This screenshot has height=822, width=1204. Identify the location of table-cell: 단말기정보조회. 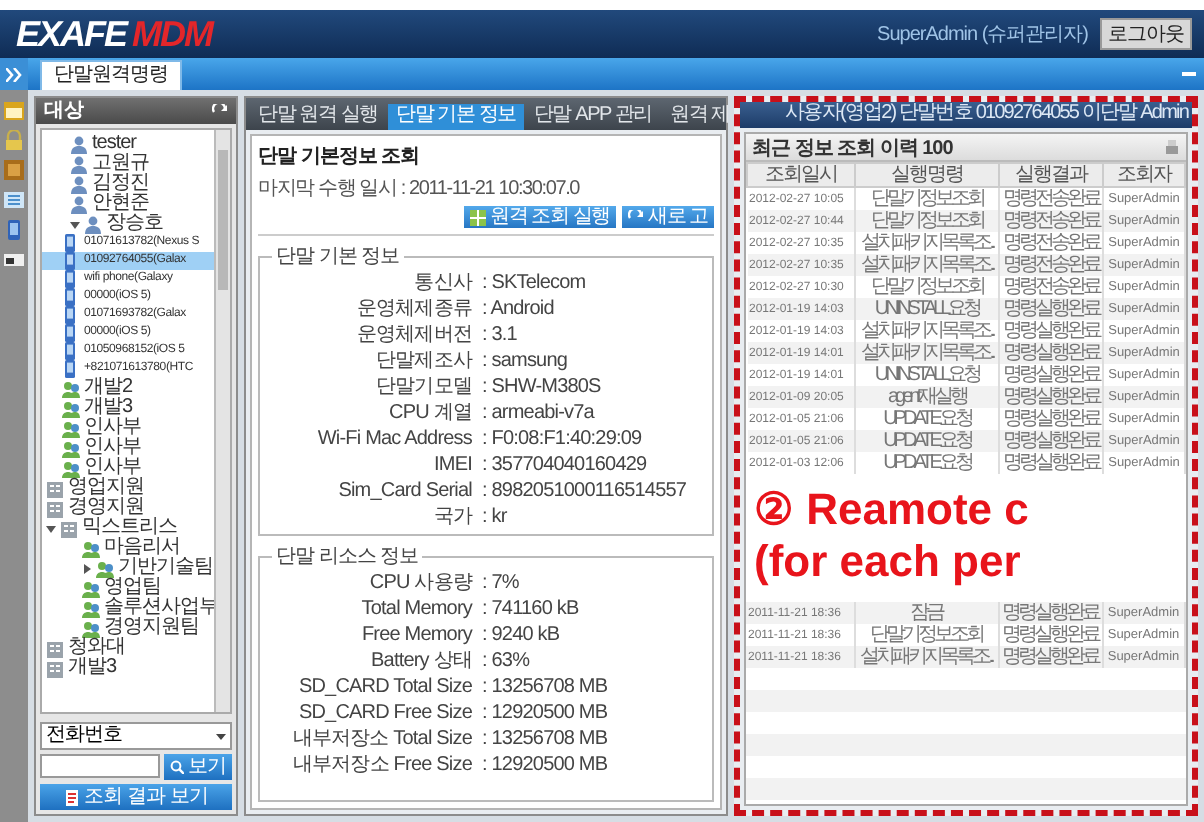
(927, 221).